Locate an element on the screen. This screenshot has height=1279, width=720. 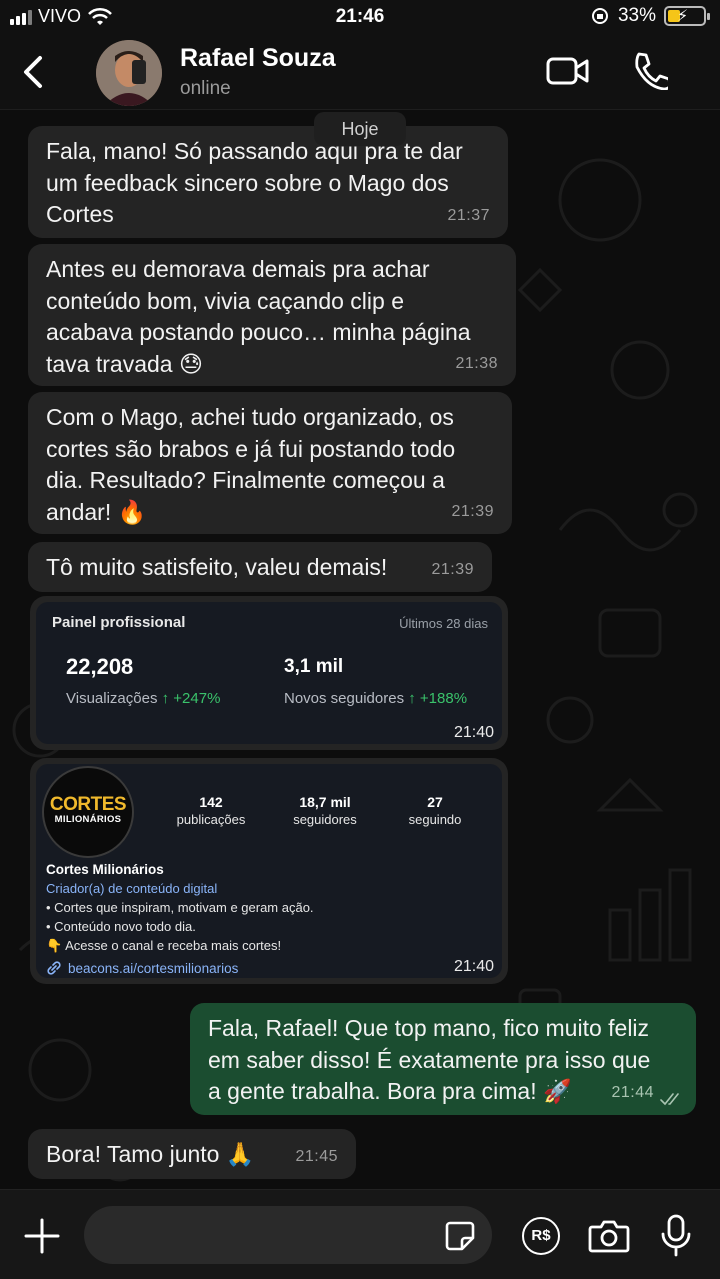
profile-followers-value: 18,7 mil is located at coordinates (325, 802).